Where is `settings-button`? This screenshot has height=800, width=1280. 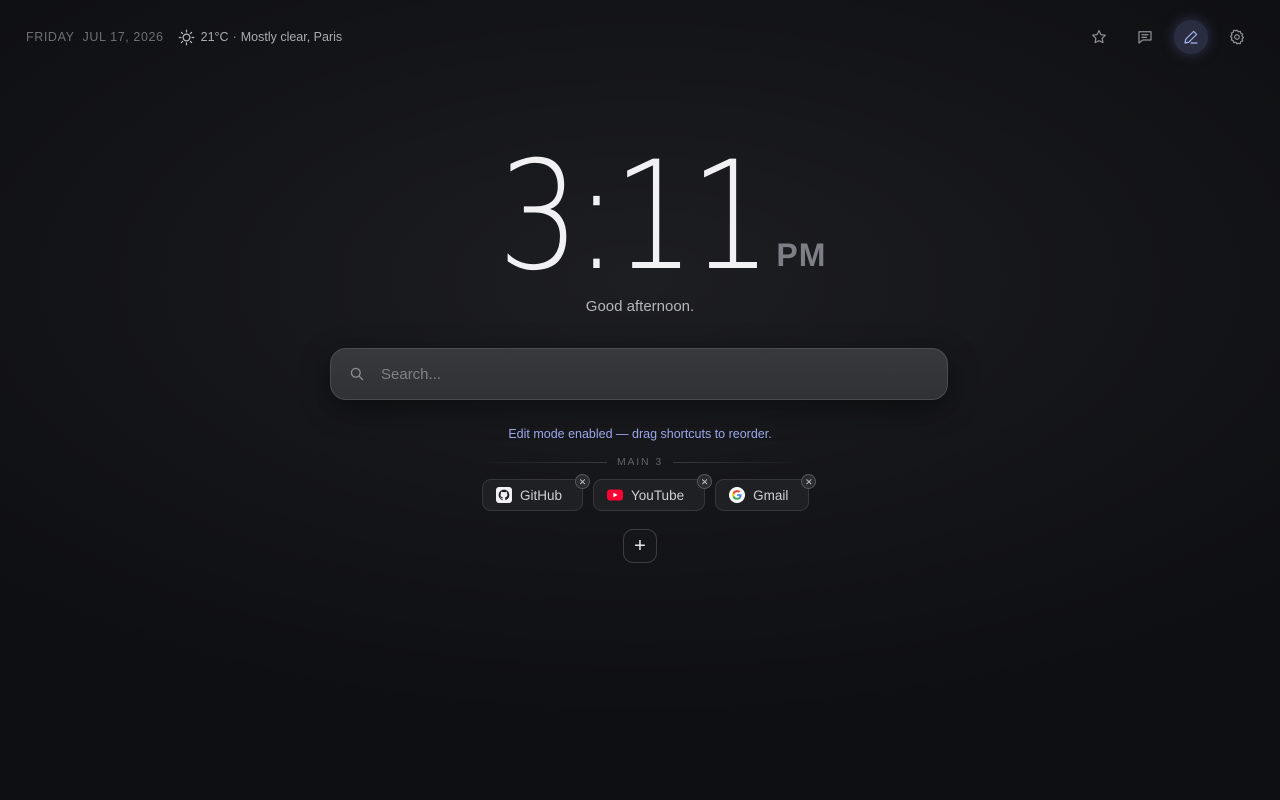
settings-button is located at coordinates (1237, 37).